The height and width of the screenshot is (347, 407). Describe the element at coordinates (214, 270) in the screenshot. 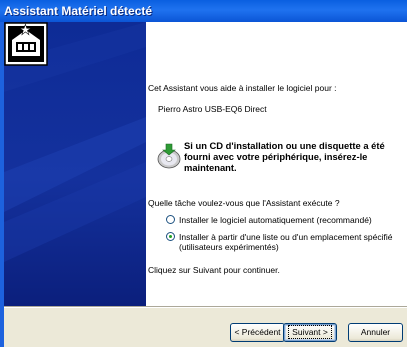

I see `instruction-text: Cliquez sur Suivant pour continuer.` at that location.